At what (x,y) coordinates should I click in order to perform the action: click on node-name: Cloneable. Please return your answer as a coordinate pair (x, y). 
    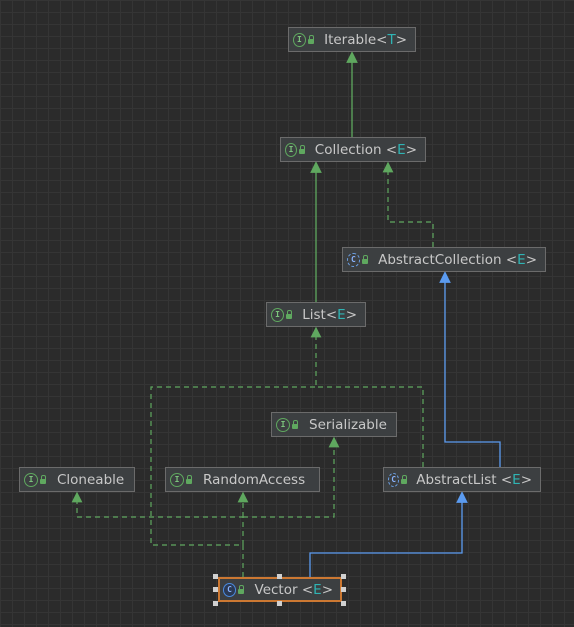
    Looking at the image, I should click on (91, 479).